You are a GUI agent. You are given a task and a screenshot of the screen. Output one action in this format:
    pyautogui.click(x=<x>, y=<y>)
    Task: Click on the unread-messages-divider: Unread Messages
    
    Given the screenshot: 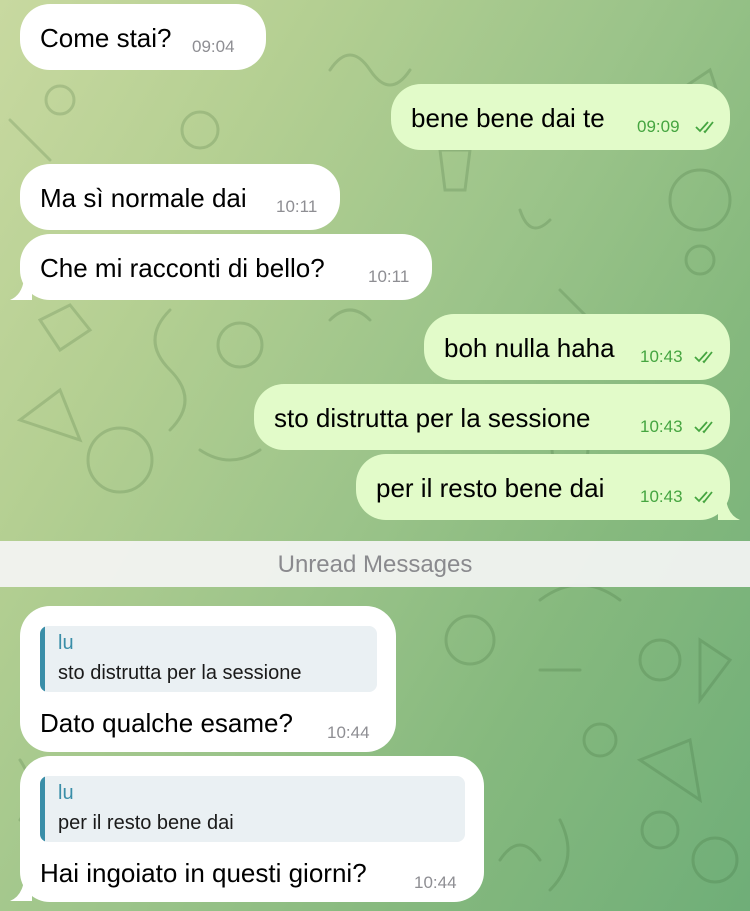 What is the action you would take?
    pyautogui.click(x=375, y=564)
    